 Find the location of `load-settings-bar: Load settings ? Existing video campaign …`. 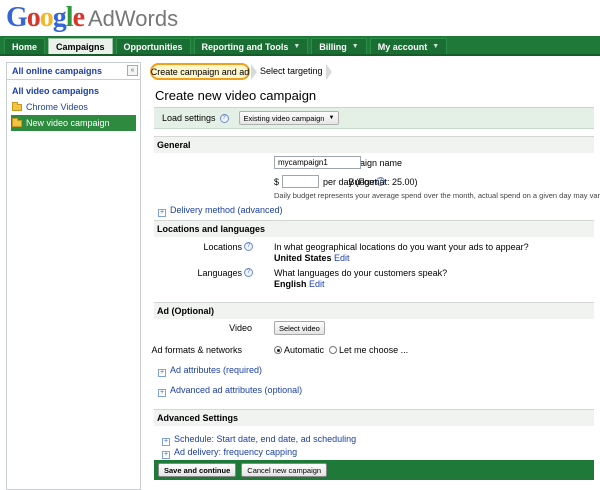

load-settings-bar: Load settings ? Existing video campaign … is located at coordinates (374, 118).